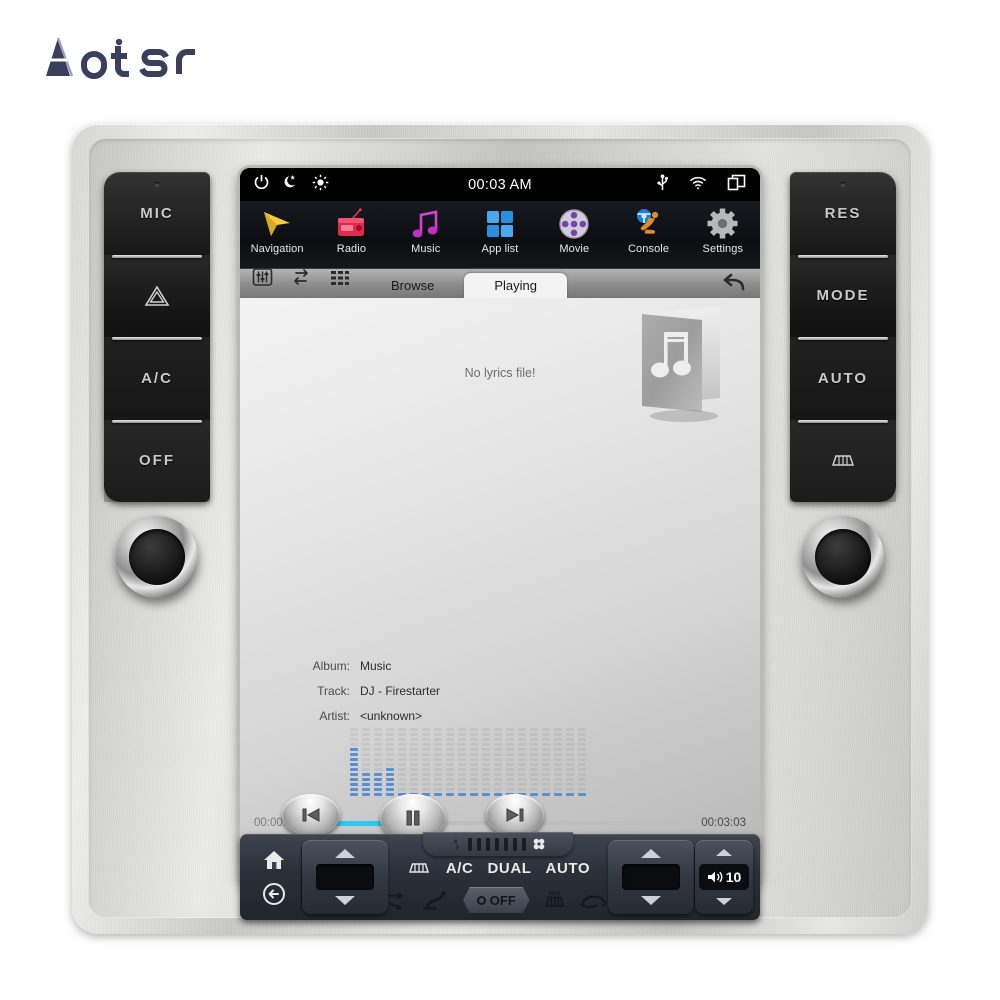  Describe the element at coordinates (419, 868) in the screenshot. I see `windshield-defrost-icon` at that location.